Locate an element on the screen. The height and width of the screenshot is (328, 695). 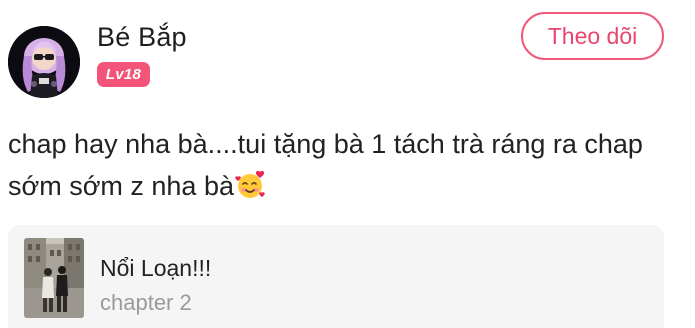
smiling-face-with-hearts-icon is located at coordinates (251, 185).